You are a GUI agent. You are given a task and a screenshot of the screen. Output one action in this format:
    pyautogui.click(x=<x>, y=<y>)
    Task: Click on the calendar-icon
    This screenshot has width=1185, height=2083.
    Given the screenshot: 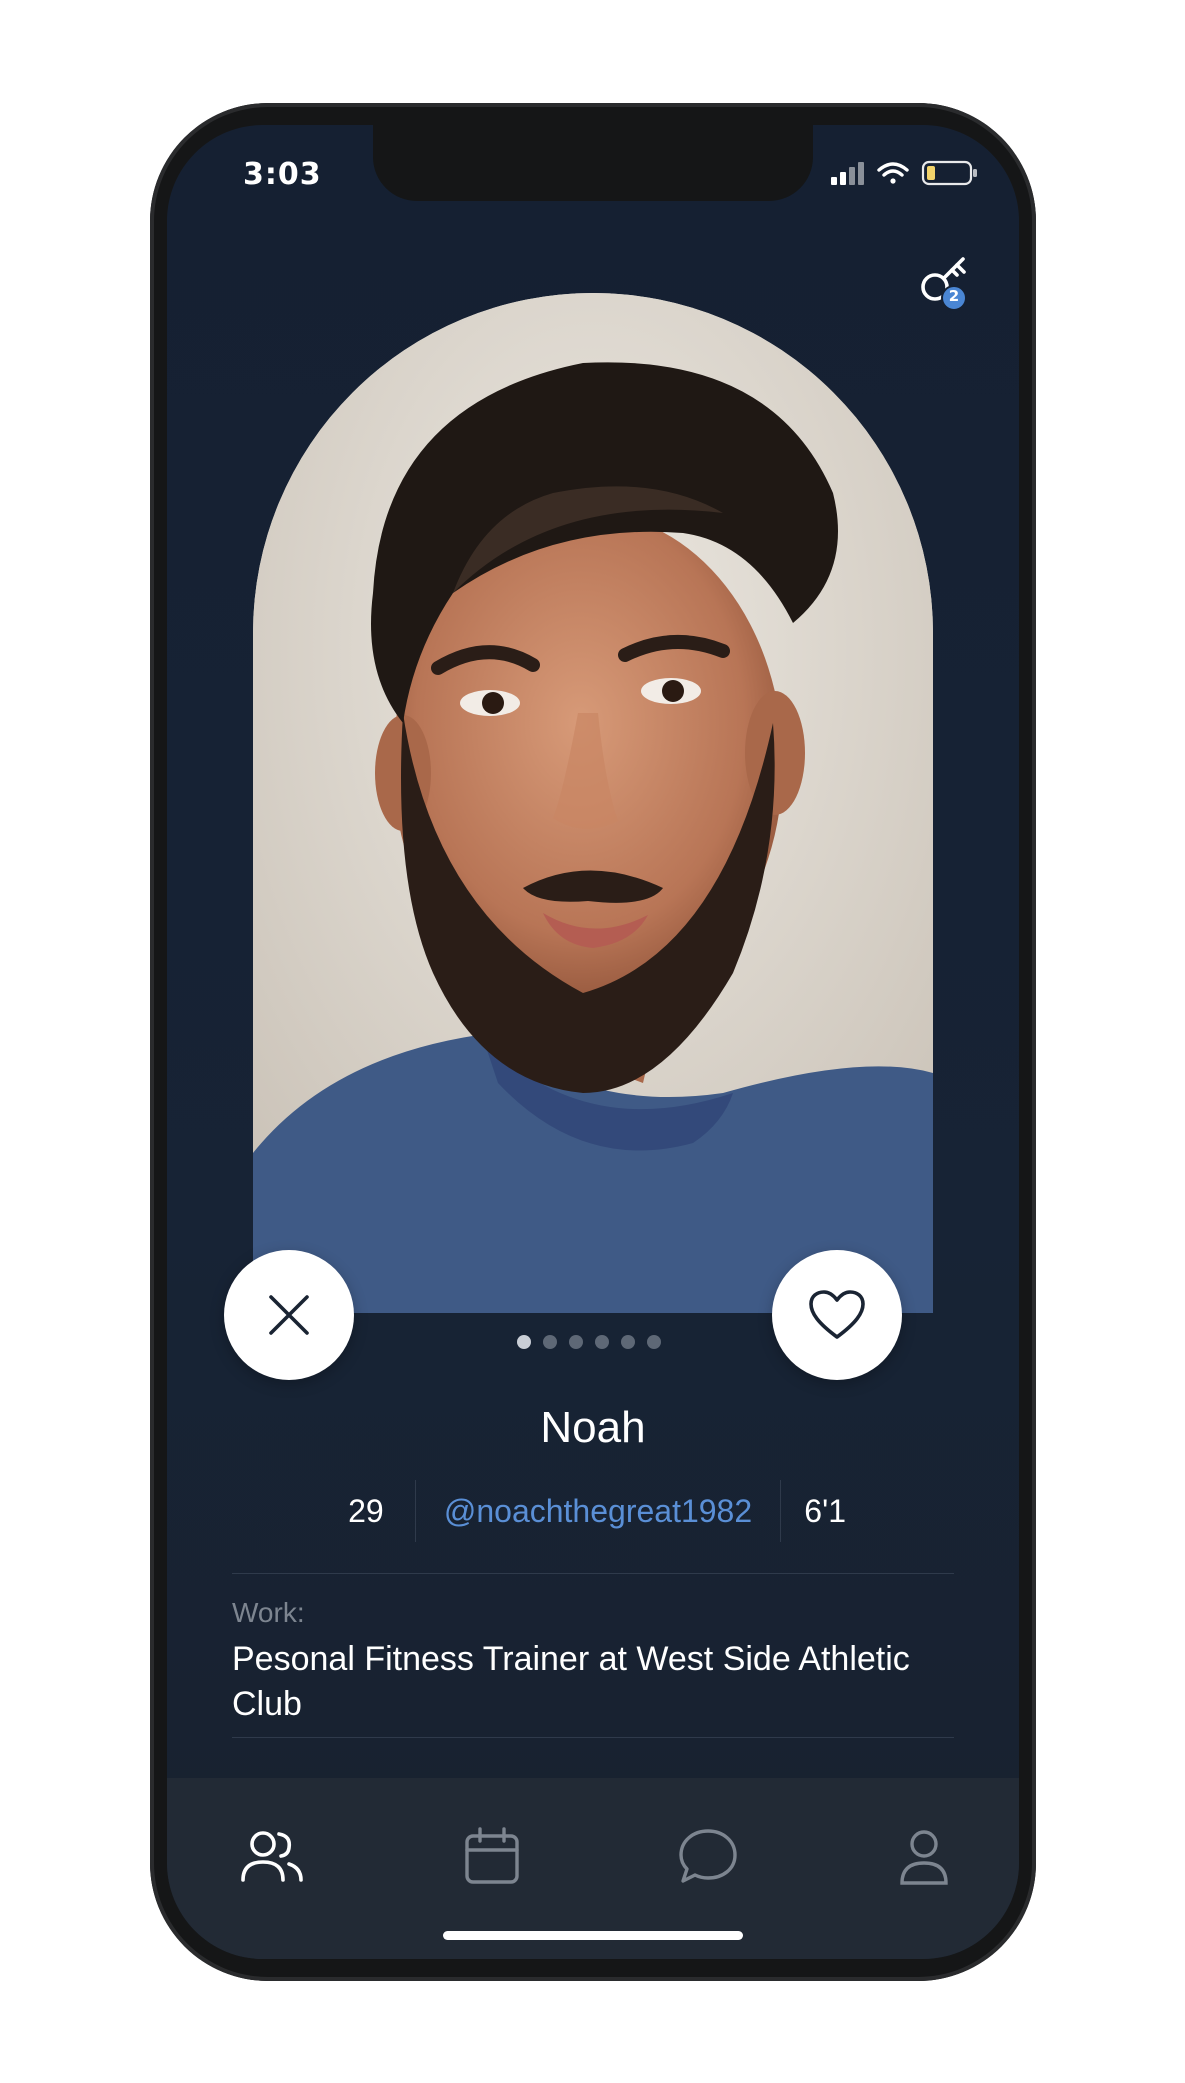 What is the action you would take?
    pyautogui.click(x=492, y=1855)
    